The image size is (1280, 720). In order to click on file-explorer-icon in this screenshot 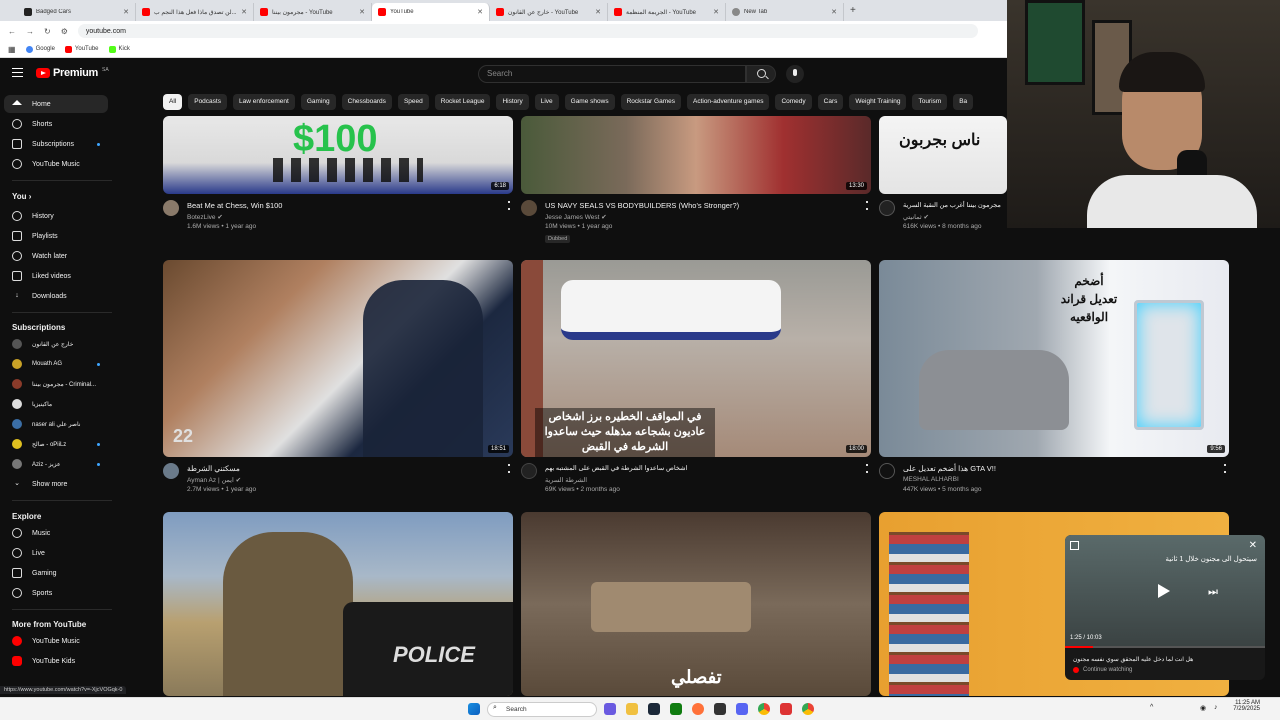, I will do `click(632, 709)`.